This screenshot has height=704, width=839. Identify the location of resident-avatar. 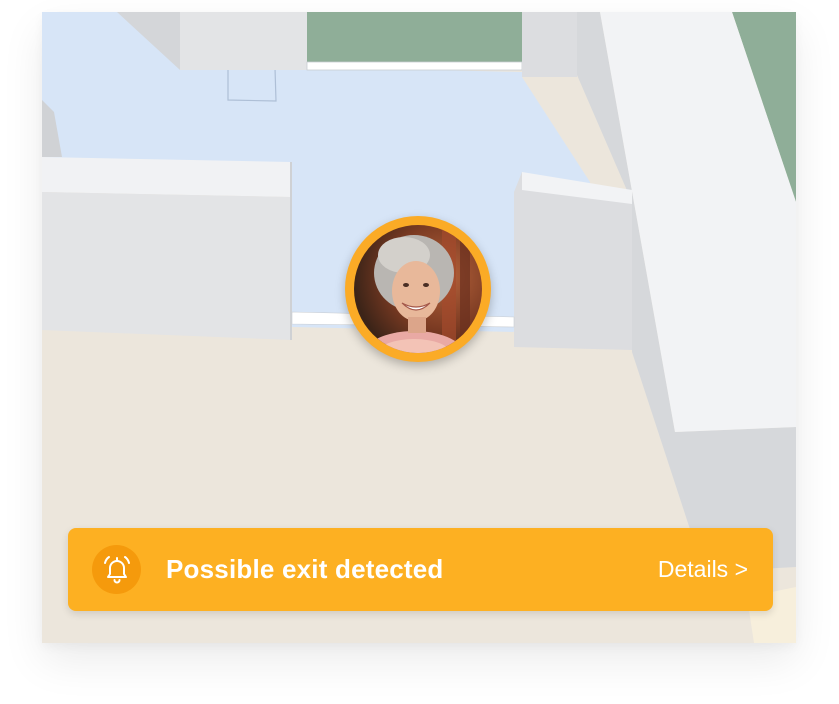
(418, 289).